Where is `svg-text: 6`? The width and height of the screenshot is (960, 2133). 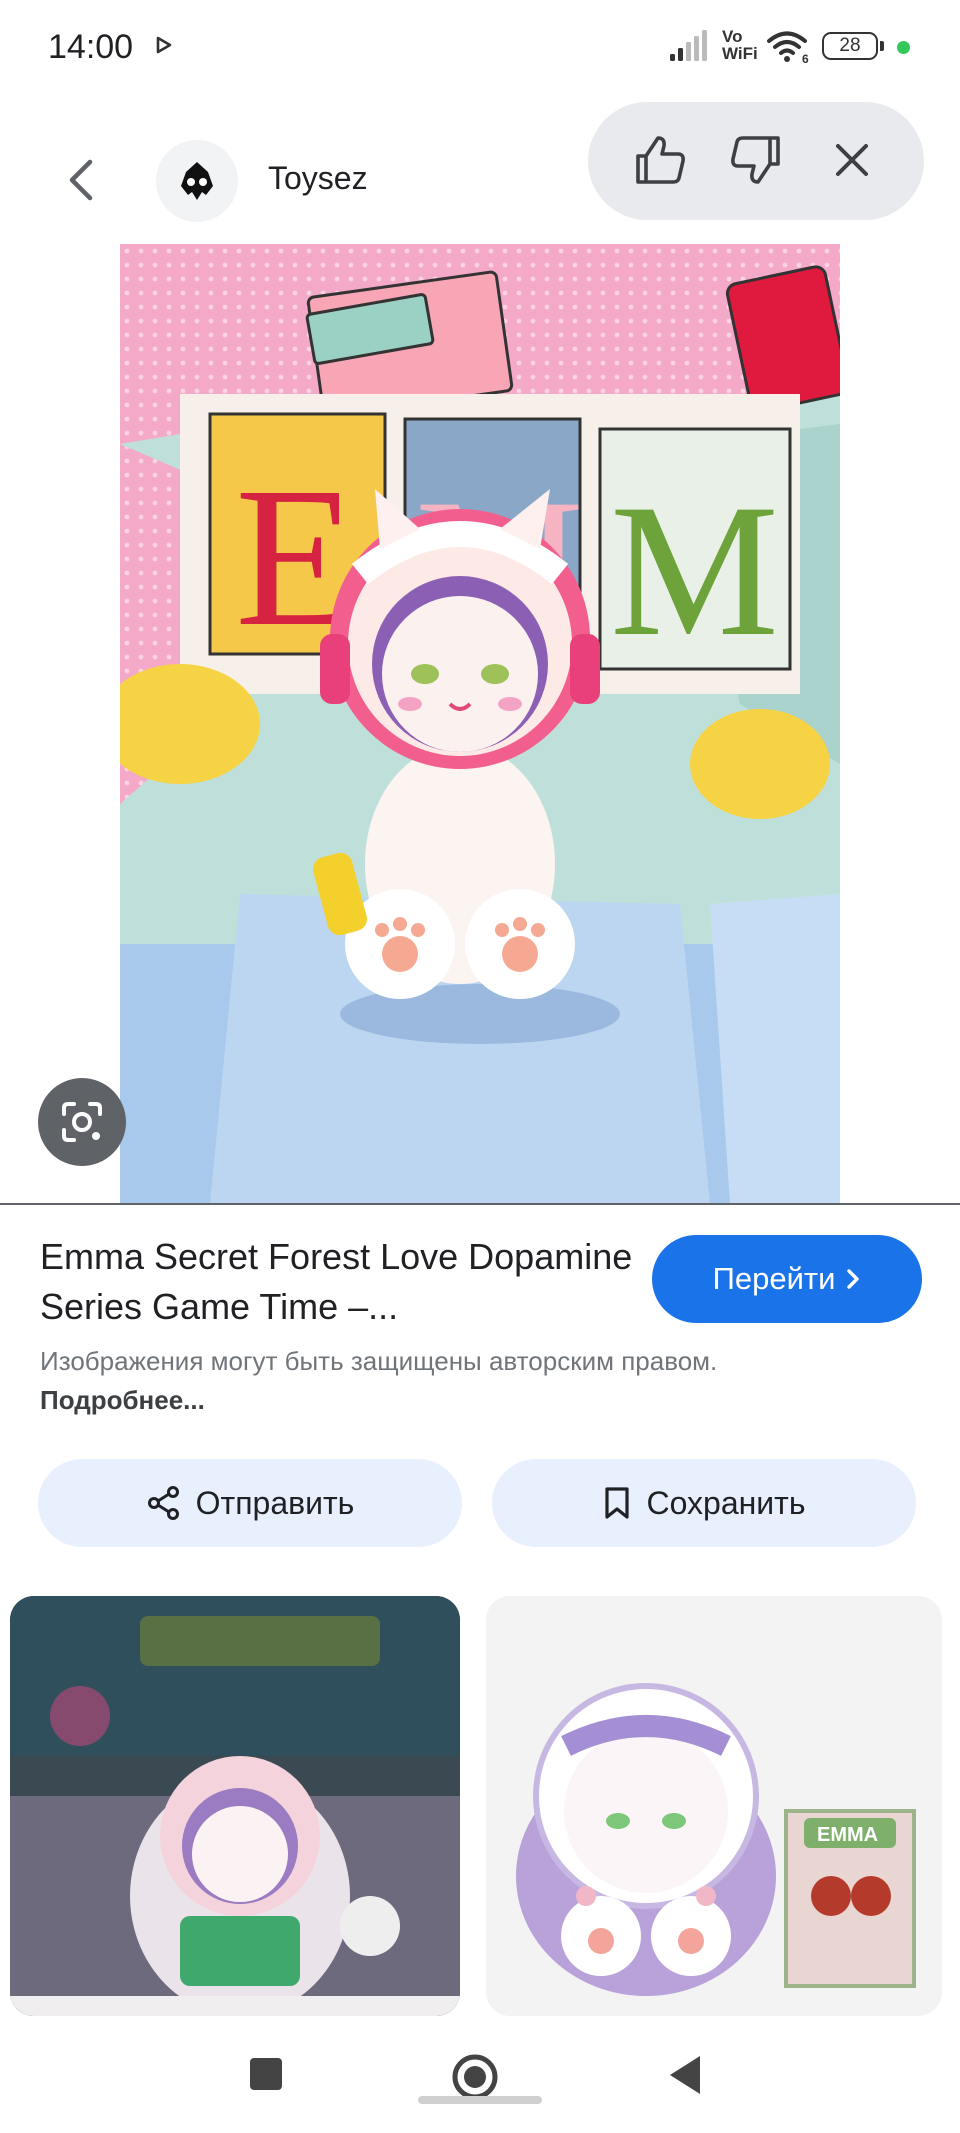 svg-text: 6 is located at coordinates (805, 58).